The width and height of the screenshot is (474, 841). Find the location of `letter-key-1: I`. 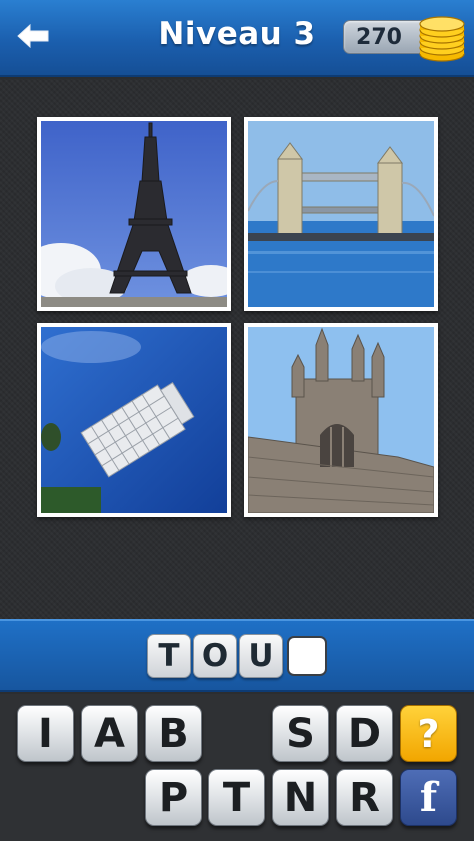

letter-key-1: I is located at coordinates (45, 733).